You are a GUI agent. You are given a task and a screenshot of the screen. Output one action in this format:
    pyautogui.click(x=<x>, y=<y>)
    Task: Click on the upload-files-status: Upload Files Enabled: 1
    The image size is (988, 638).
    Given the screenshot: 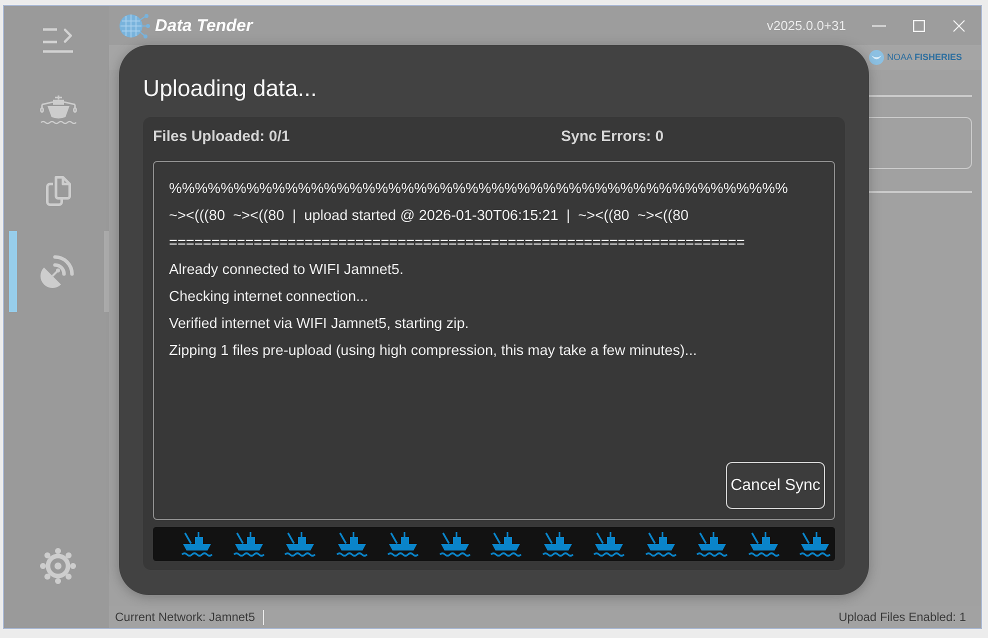 What is the action you would take?
    pyautogui.click(x=902, y=617)
    